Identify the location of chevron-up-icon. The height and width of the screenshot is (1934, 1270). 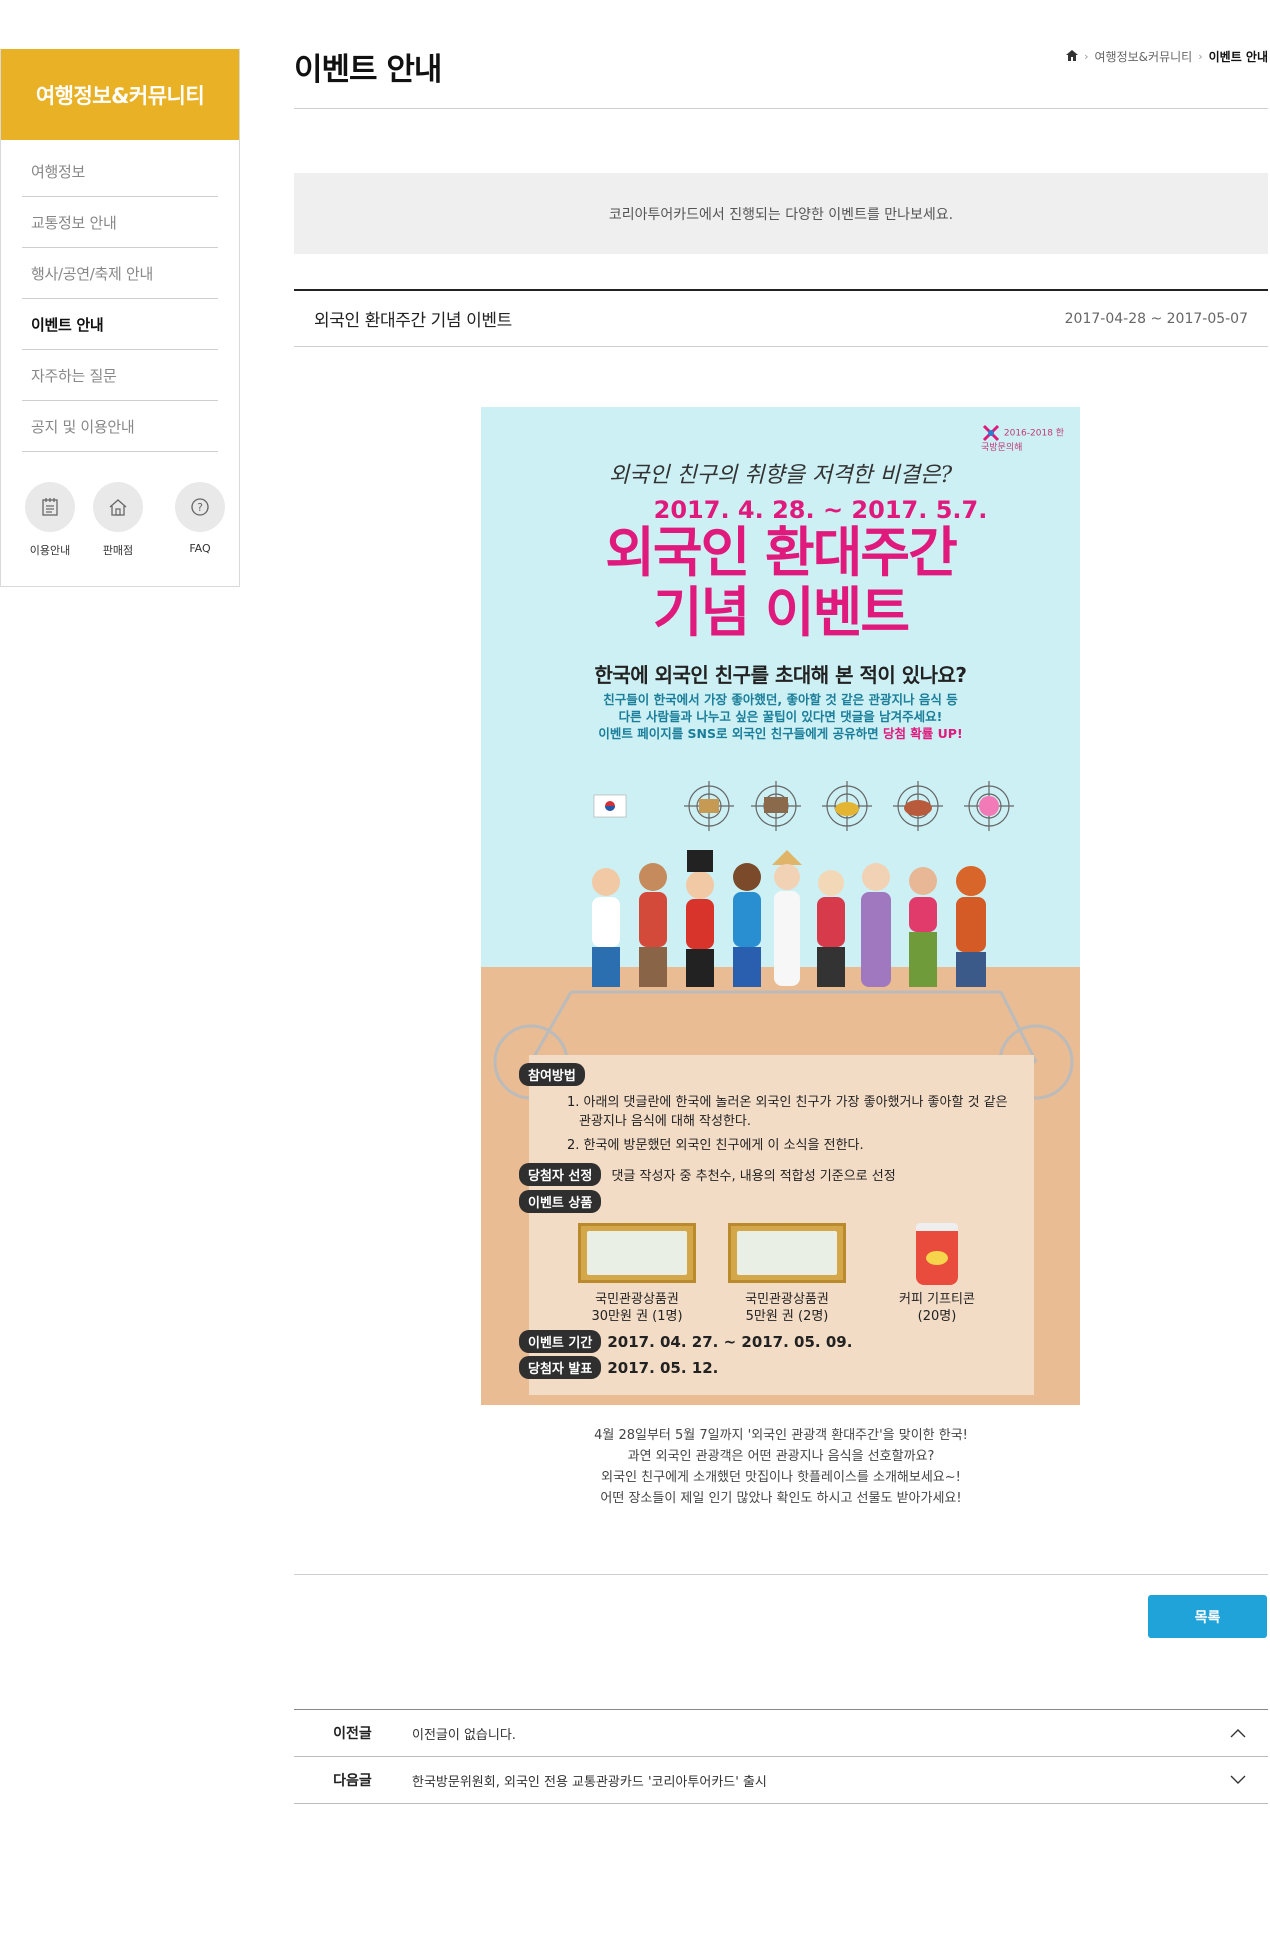
(1238, 1733).